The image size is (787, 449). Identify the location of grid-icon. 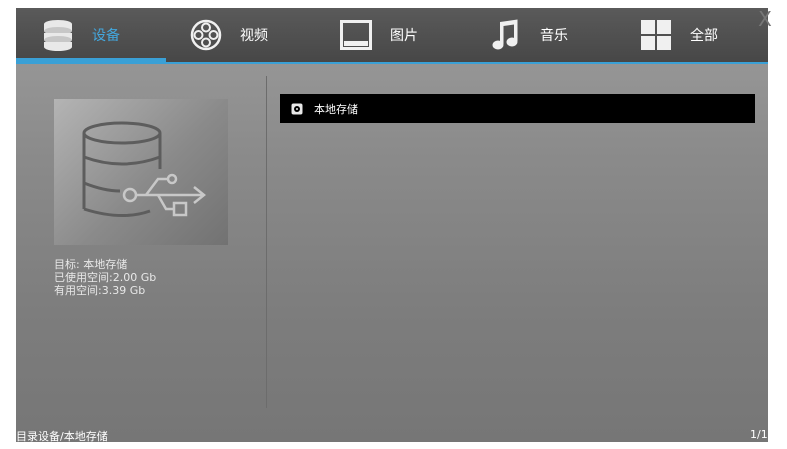
(656, 35).